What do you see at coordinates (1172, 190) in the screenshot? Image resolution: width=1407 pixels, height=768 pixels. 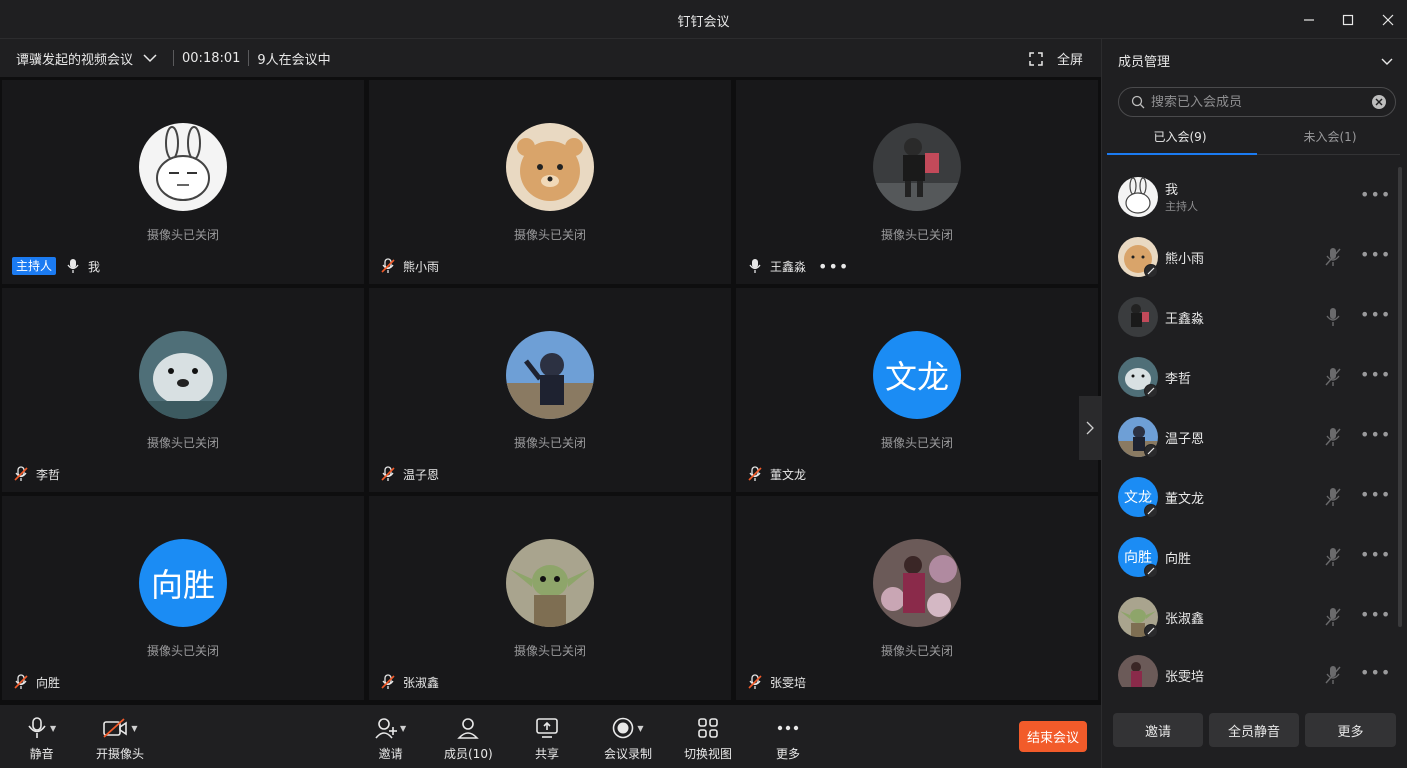 I see `member-name: 我` at bounding box center [1172, 190].